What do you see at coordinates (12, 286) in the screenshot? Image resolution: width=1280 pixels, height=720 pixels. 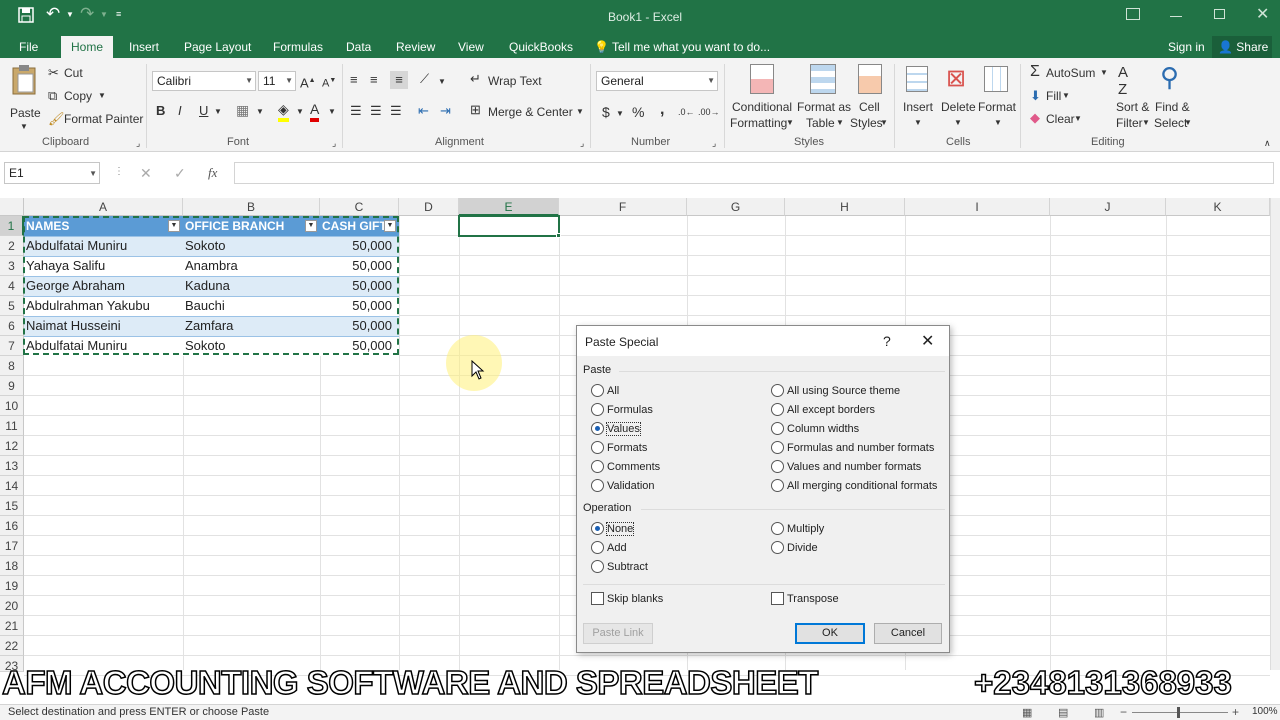 I see `row-header: 4` at bounding box center [12, 286].